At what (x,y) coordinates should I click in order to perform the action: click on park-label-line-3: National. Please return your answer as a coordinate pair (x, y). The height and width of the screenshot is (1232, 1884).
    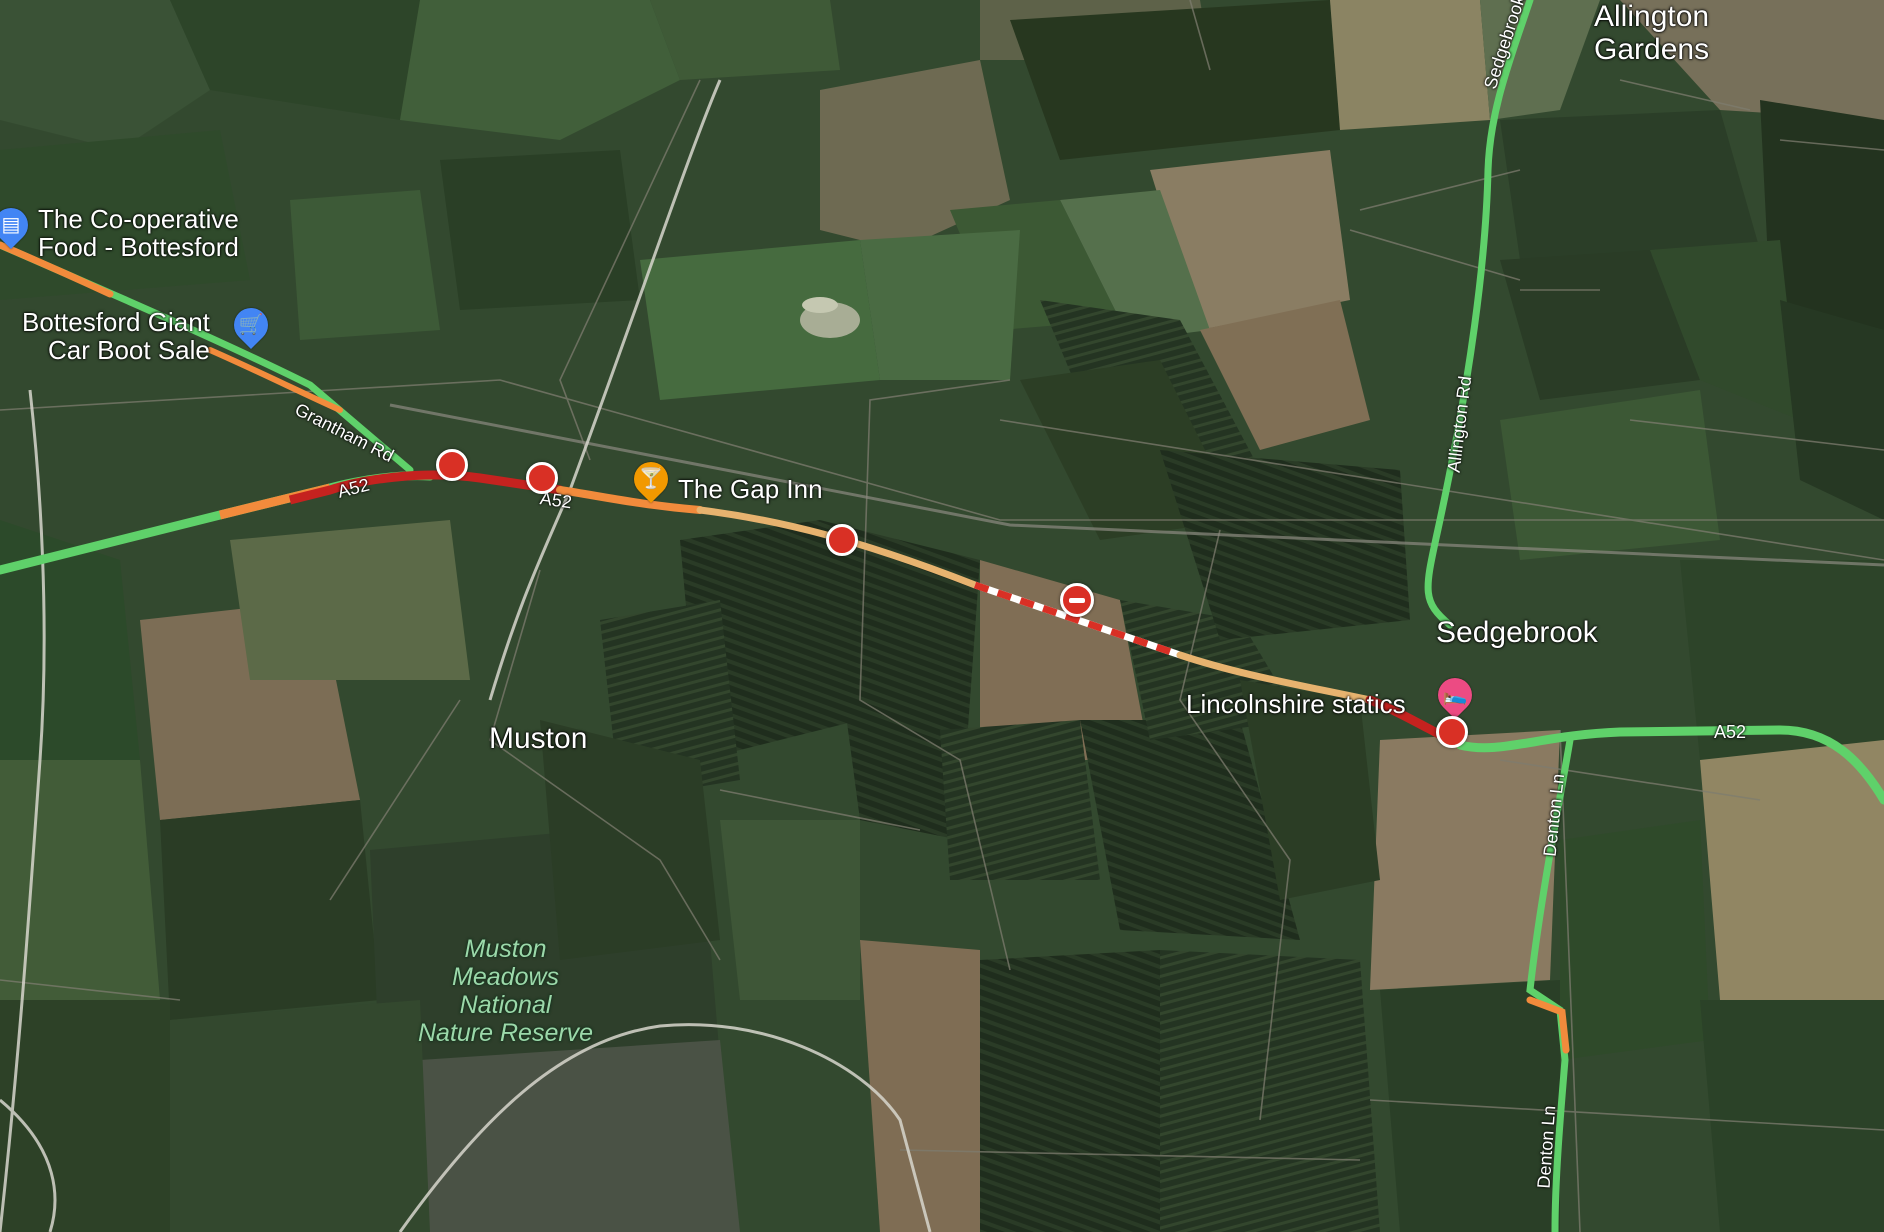
    Looking at the image, I should click on (505, 1005).